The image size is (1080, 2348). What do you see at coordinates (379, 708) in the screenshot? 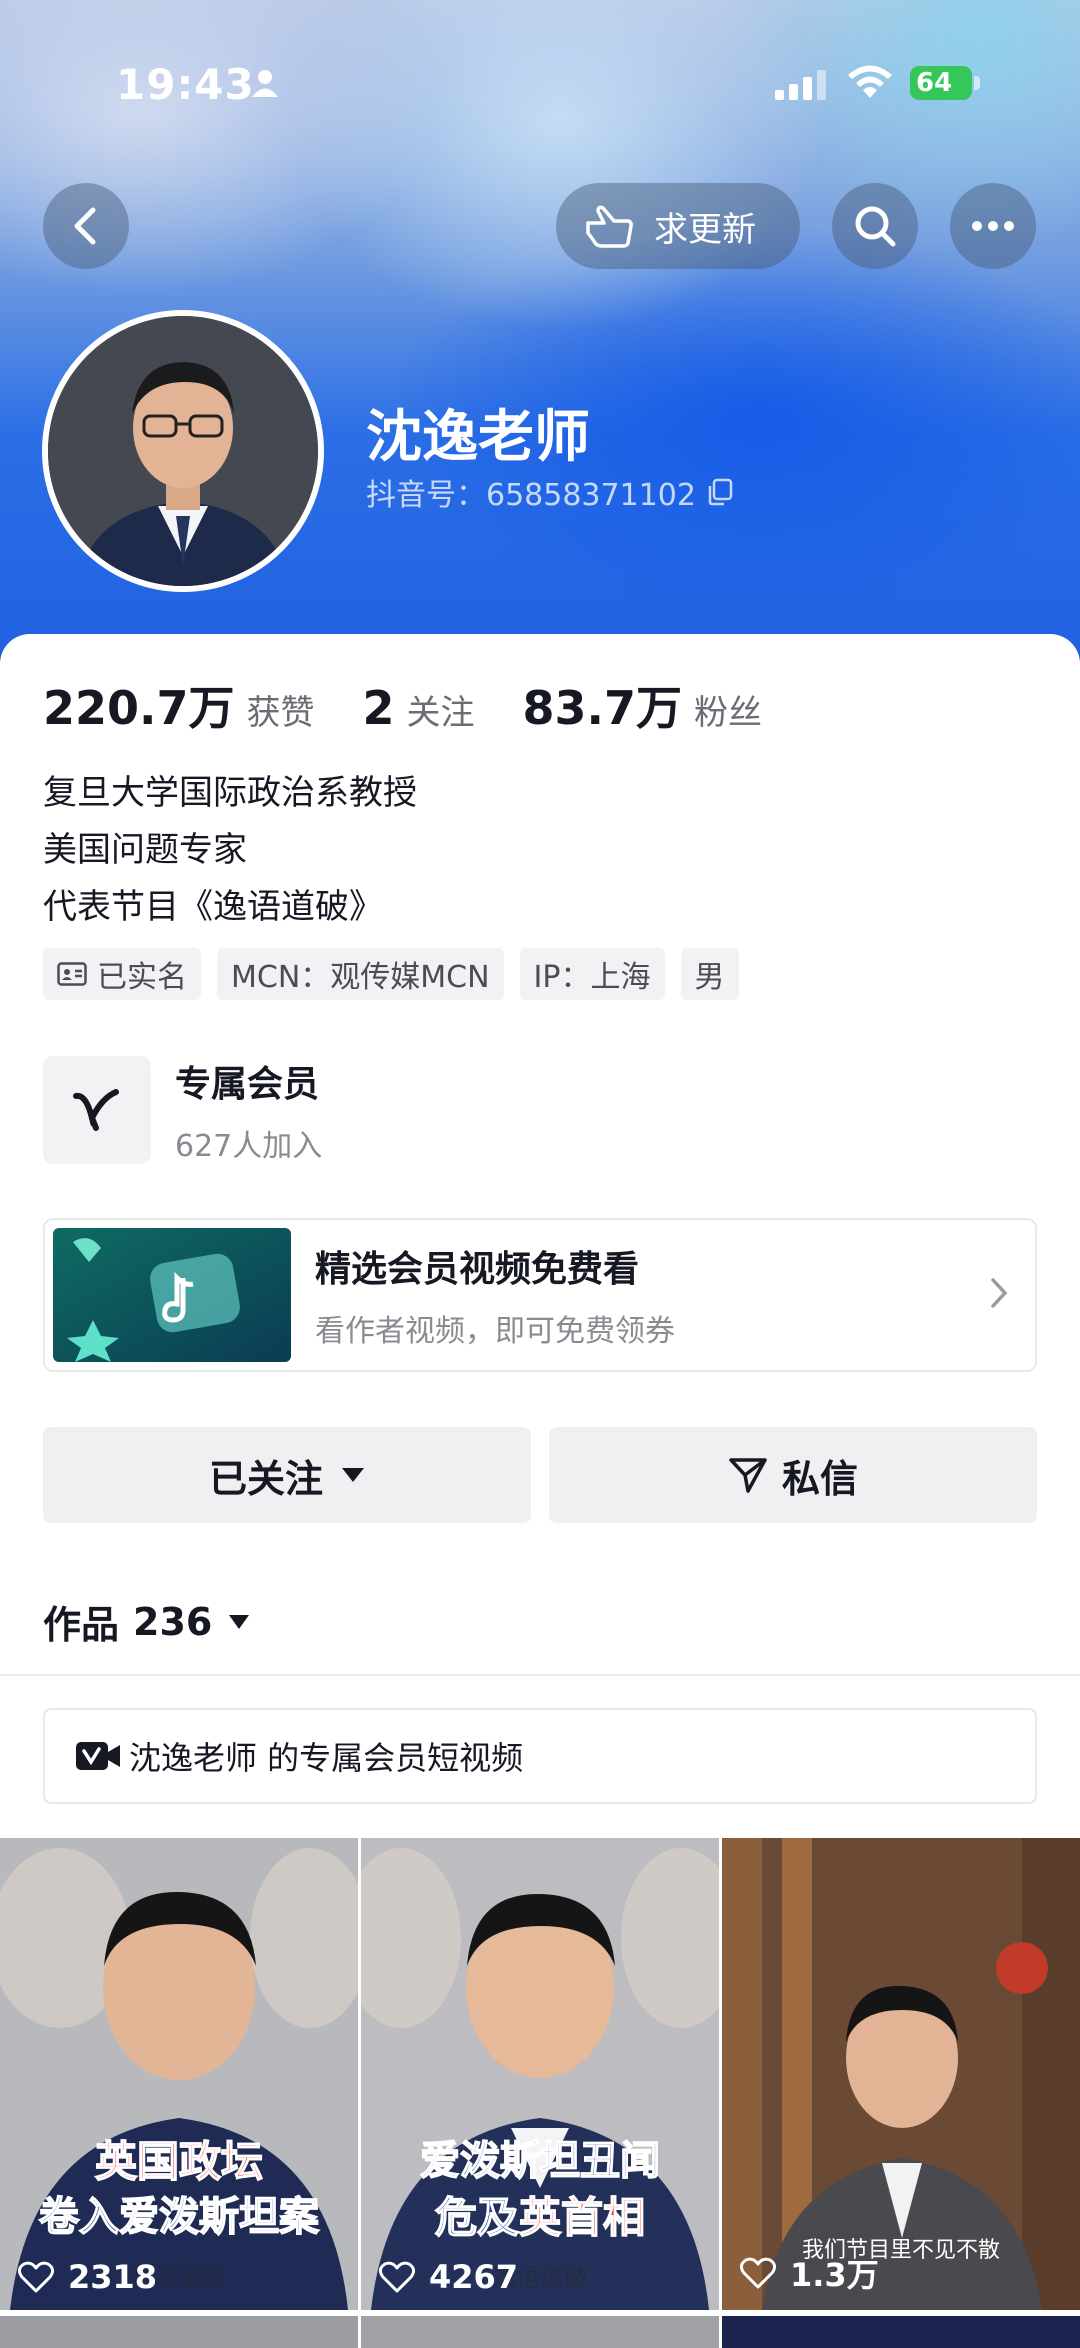
I see `following-count: 2` at bounding box center [379, 708].